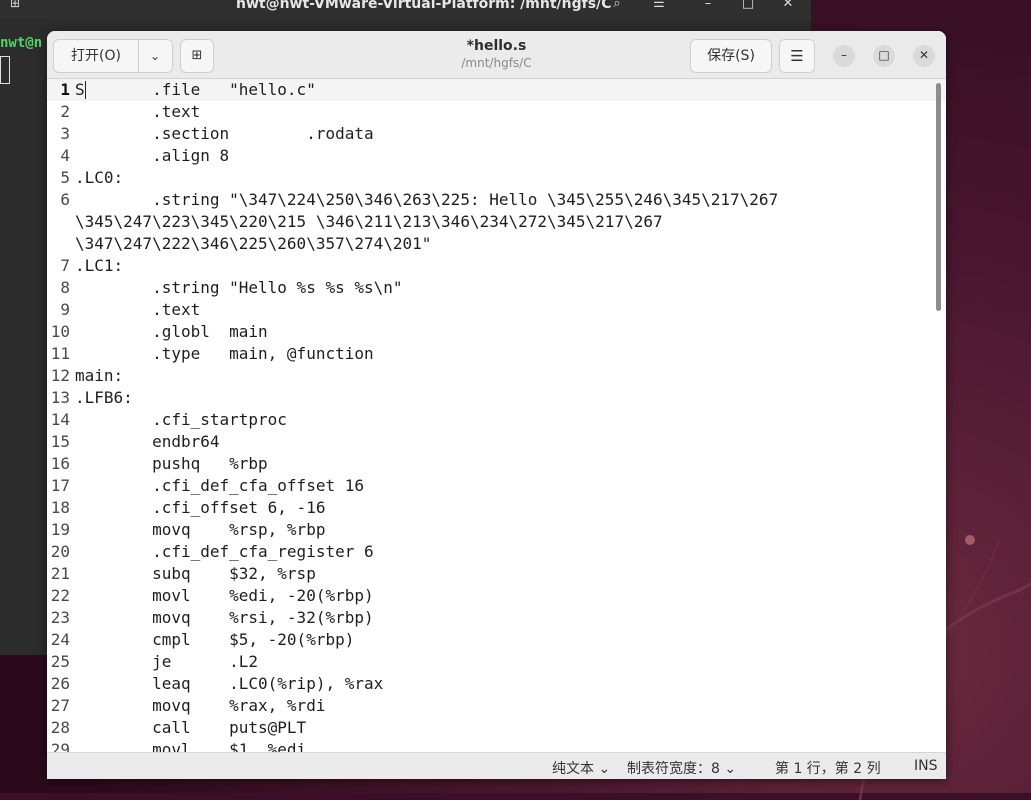 The height and width of the screenshot is (800, 1031). I want to click on language-selector: 纯文本 ⌄, so click(581, 768).